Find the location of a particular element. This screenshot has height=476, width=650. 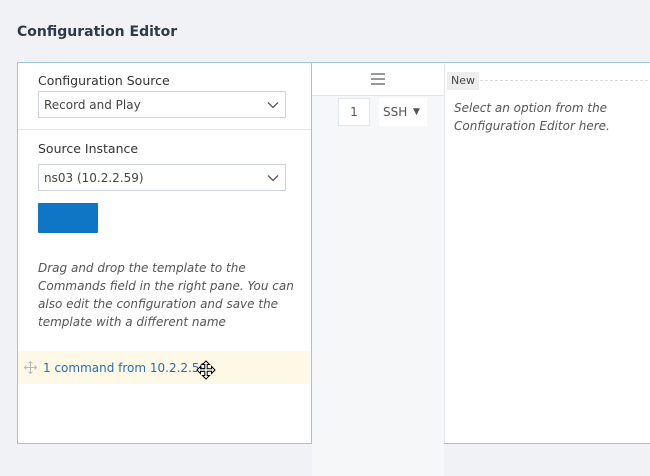

configuration-source-label: Configuration Source is located at coordinates (104, 80).